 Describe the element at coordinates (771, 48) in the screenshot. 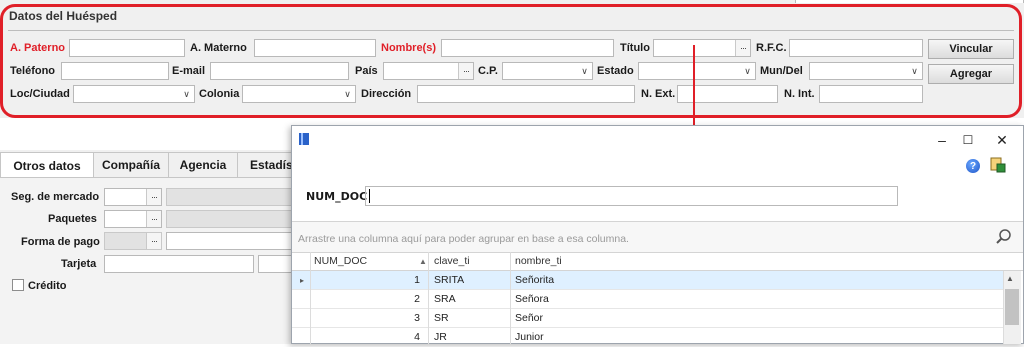

I see `rfc-label: R.F.C.` at that location.